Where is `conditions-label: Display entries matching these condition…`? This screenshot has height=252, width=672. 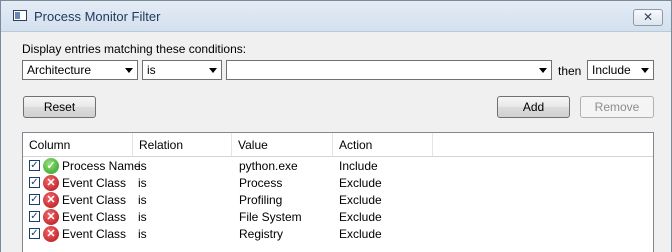 conditions-label: Display entries matching these condition… is located at coordinates (134, 49).